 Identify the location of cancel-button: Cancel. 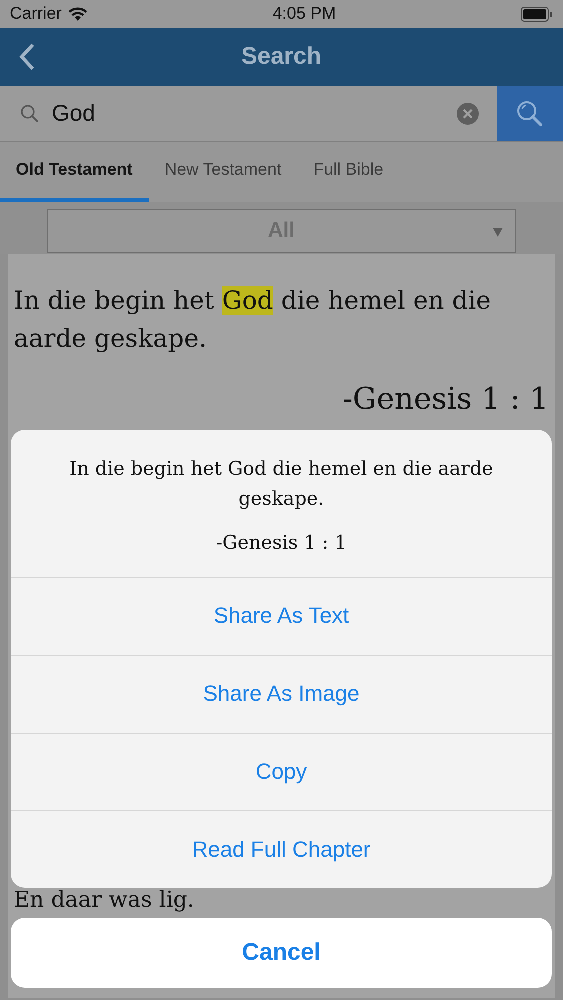
(281, 953).